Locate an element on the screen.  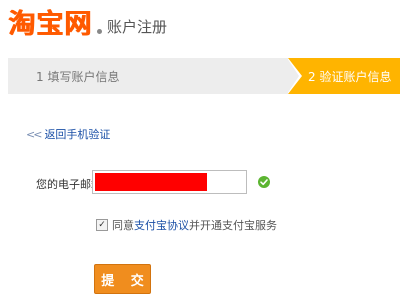
step-verify-account-info: 2 验证账户信息 is located at coordinates (344, 76).